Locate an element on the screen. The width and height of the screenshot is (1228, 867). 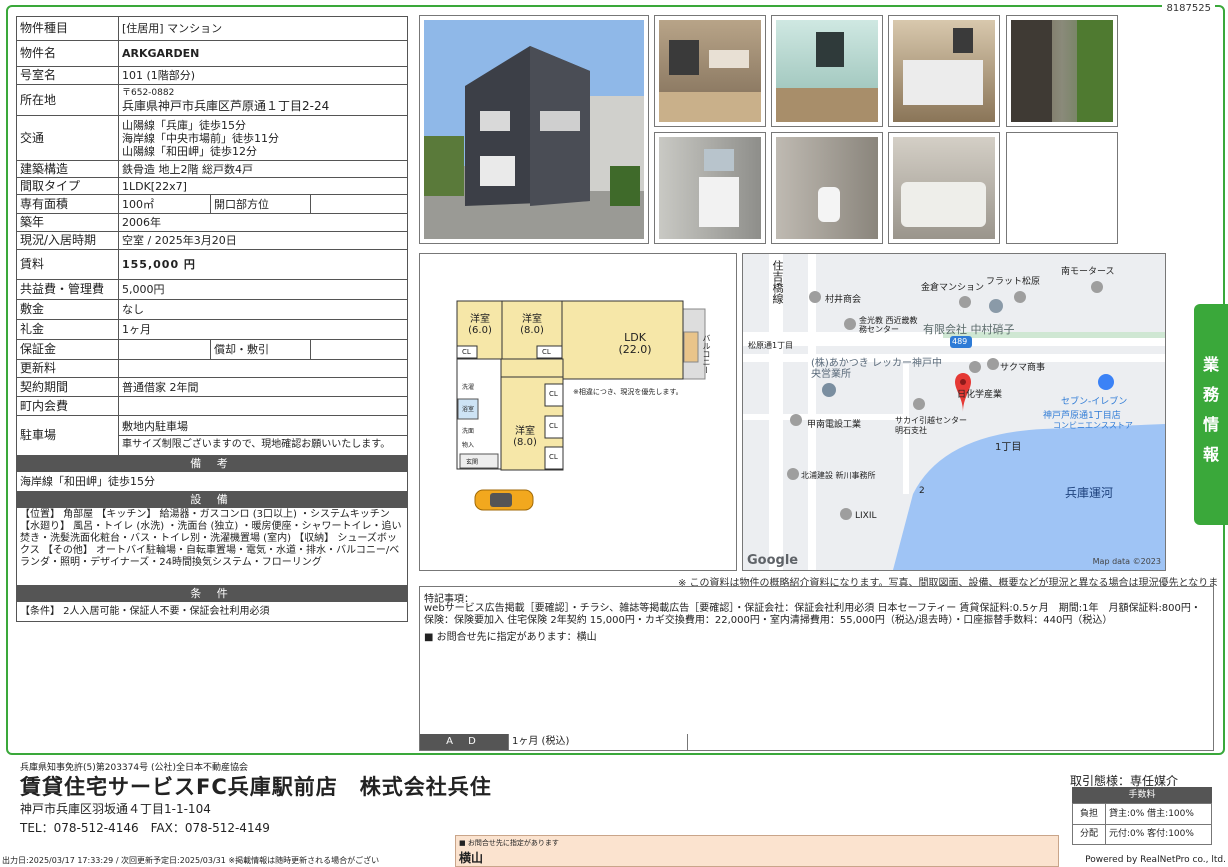
name-value: ARKGARDEN is located at coordinates (263, 53).